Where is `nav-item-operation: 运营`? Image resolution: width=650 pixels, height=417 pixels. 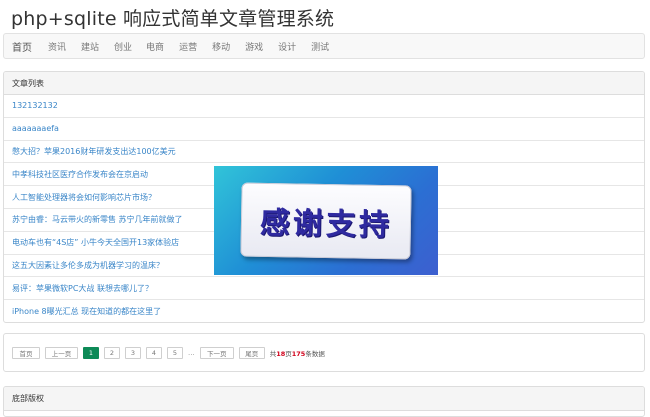
nav-item-operation: 运营 is located at coordinates (188, 46).